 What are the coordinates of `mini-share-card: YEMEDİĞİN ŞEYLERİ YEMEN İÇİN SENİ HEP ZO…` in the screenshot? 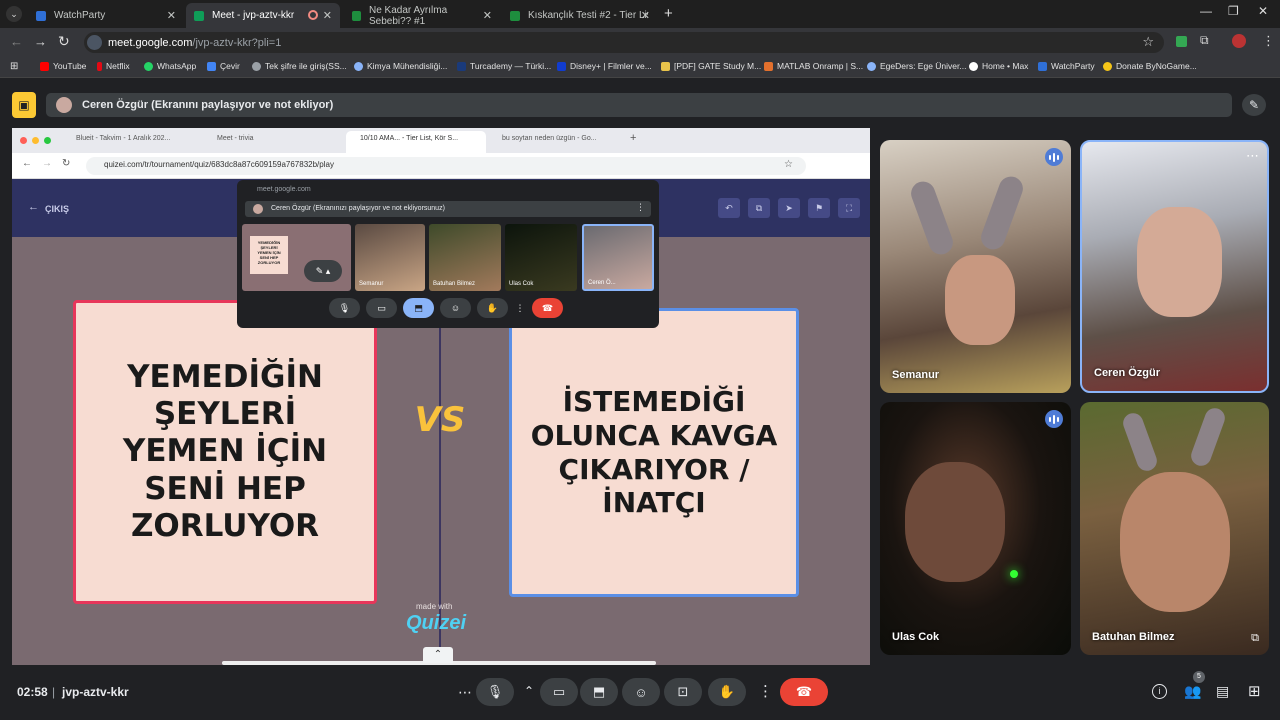 It's located at (269, 255).